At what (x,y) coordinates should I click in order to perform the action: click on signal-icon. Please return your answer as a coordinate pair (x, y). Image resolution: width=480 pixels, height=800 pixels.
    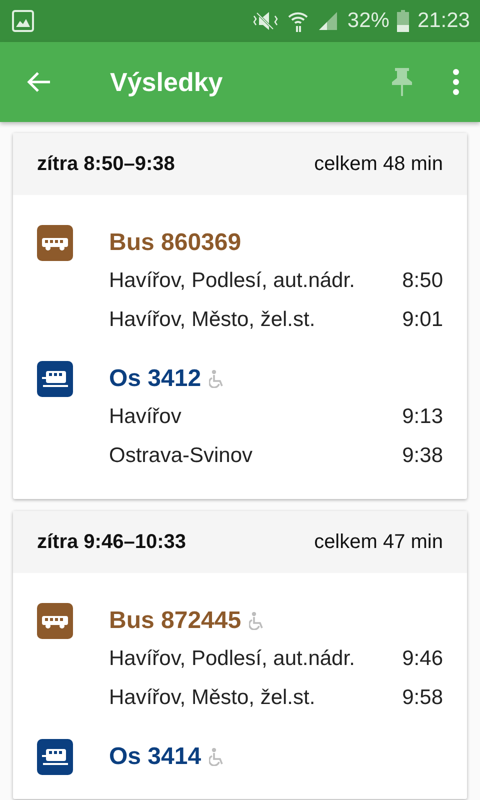
    Looking at the image, I should click on (328, 21).